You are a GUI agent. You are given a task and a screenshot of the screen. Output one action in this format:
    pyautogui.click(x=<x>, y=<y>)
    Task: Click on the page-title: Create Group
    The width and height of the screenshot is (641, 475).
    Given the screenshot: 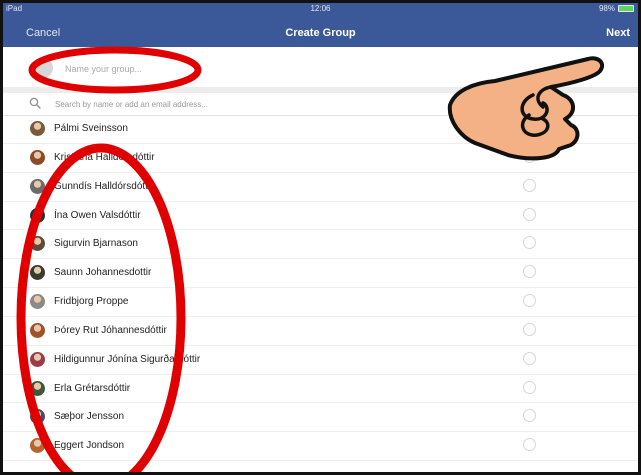 What is the action you would take?
    pyautogui.click(x=320, y=33)
    